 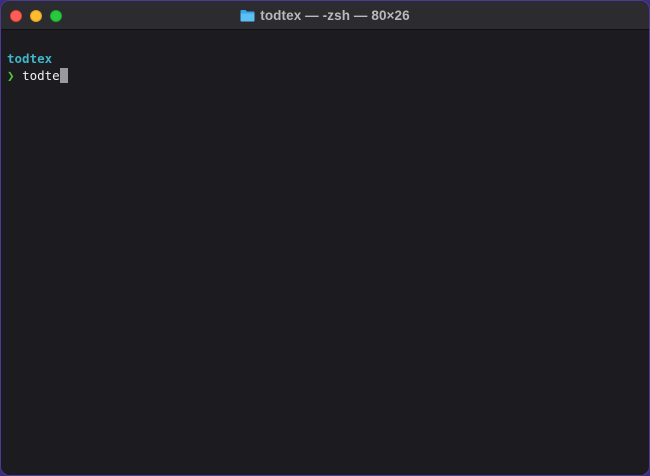 What do you see at coordinates (16, 16) in the screenshot?
I see `close-button` at bounding box center [16, 16].